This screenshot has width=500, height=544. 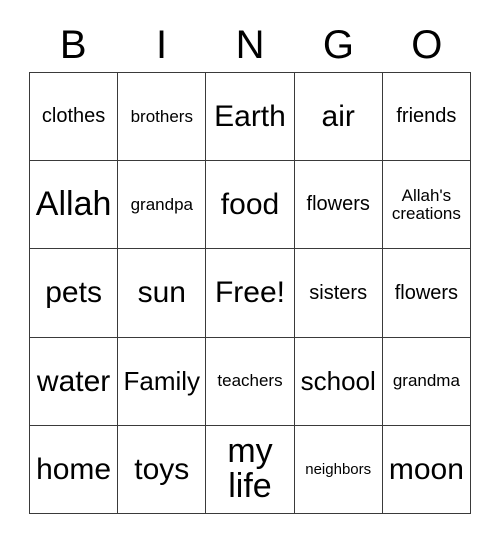 I want to click on bingo-cell-label: water, so click(x=73, y=381).